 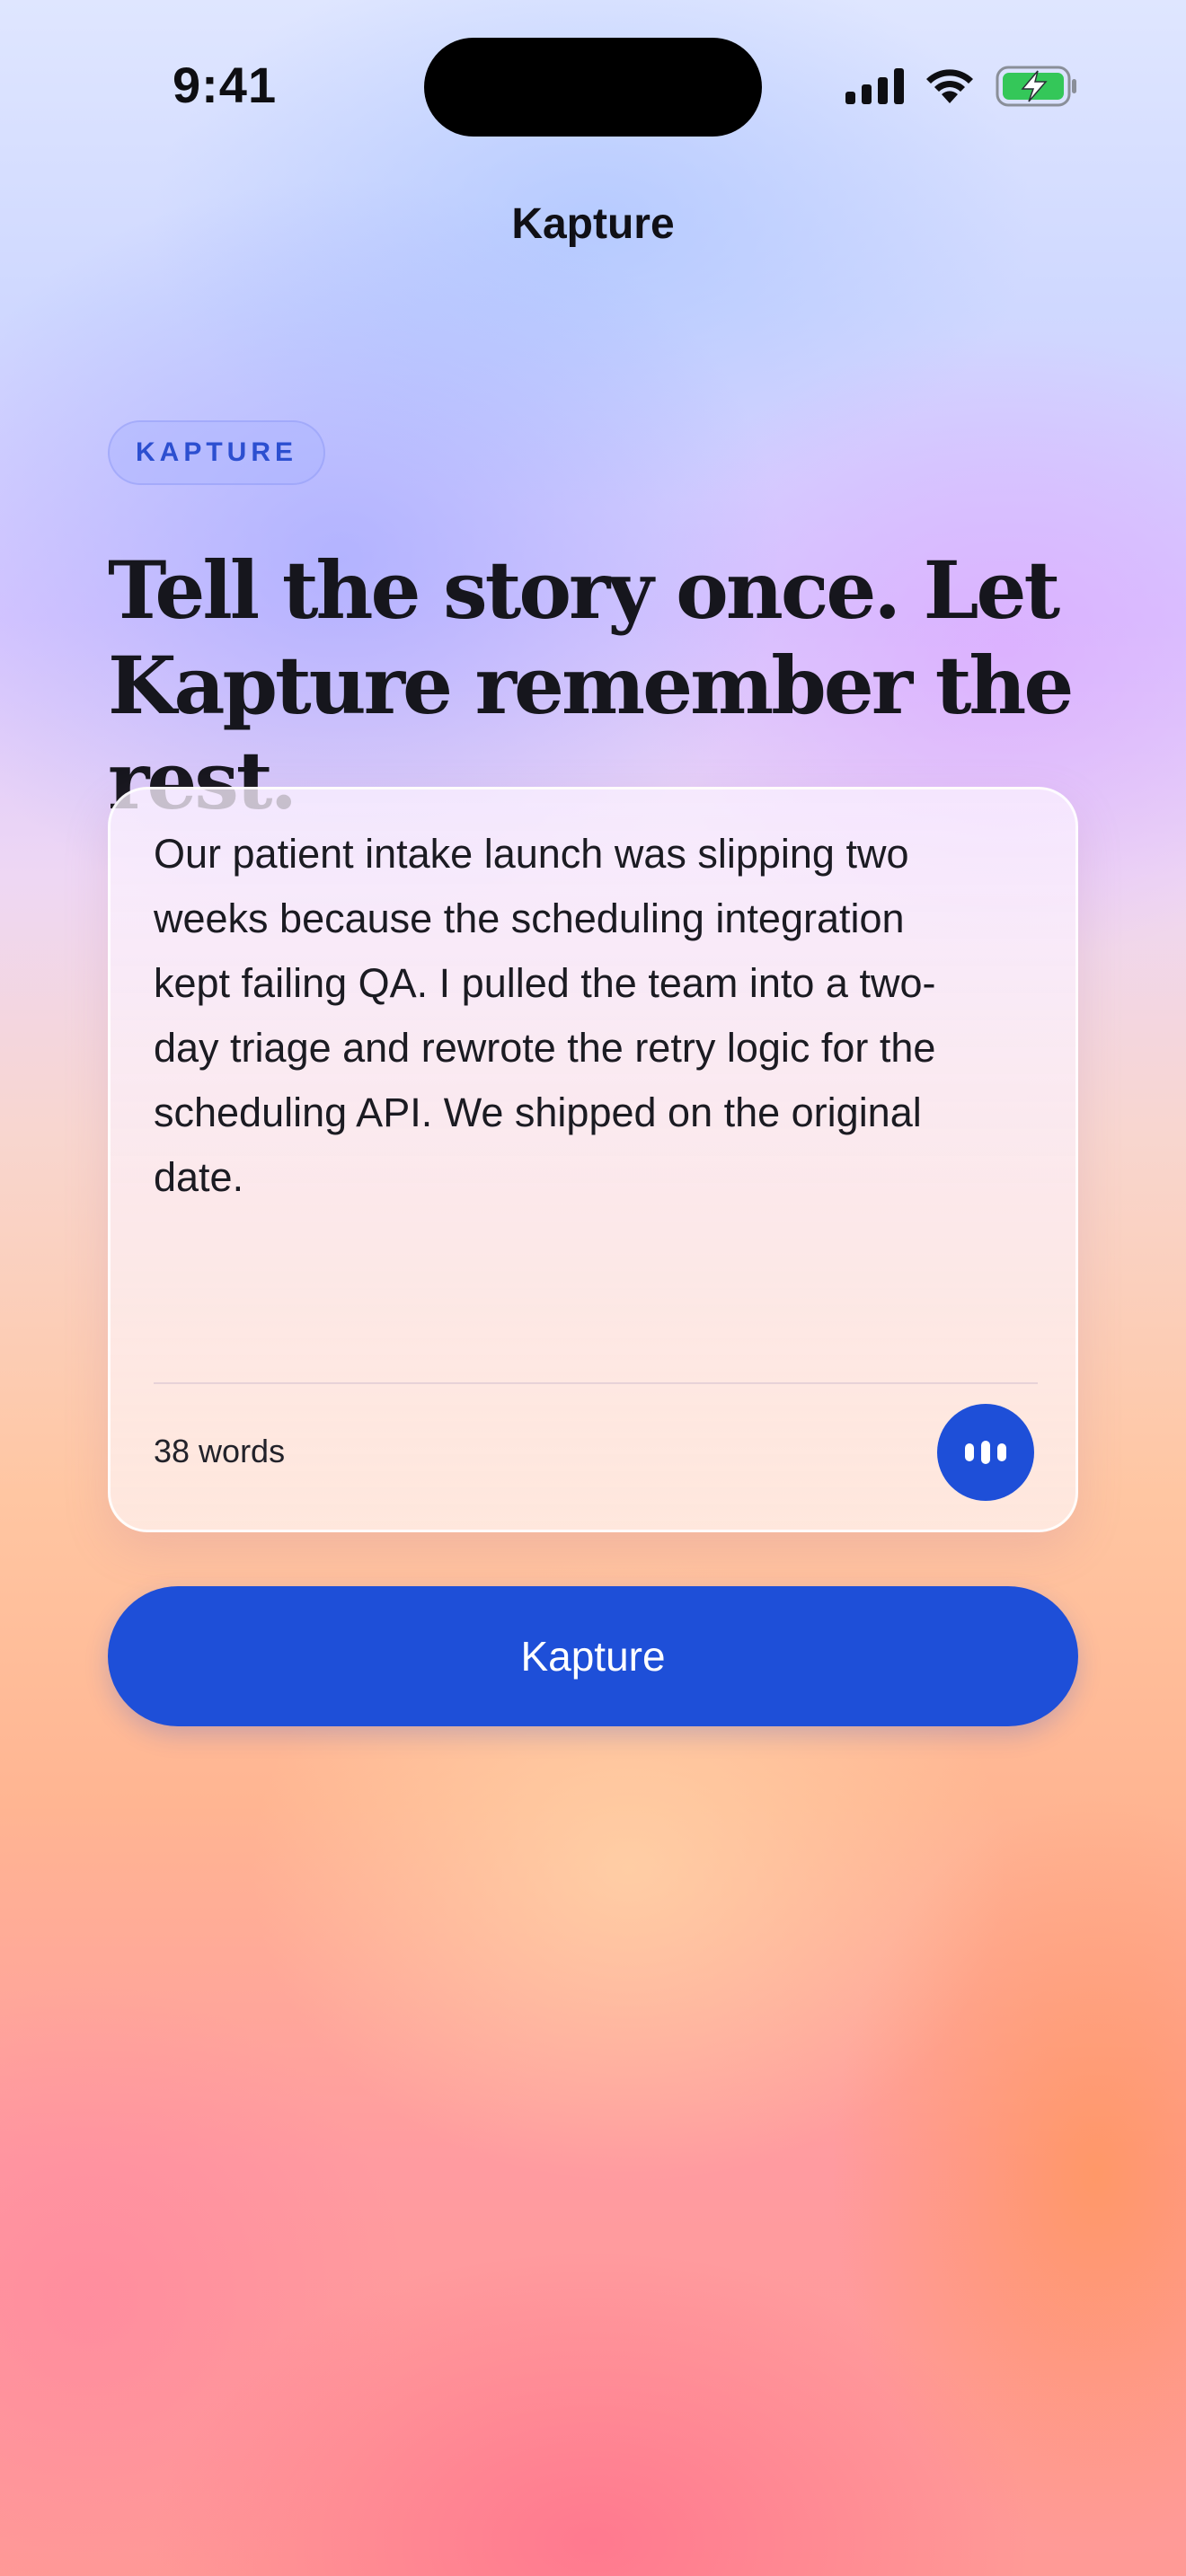 I want to click on status-bar: 9:41, so click(x=593, y=85).